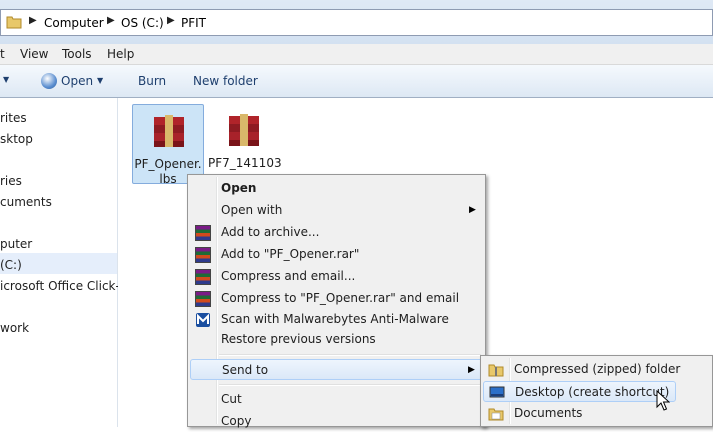  Describe the element at coordinates (14, 328) in the screenshot. I see `nav-item-network: work` at that location.